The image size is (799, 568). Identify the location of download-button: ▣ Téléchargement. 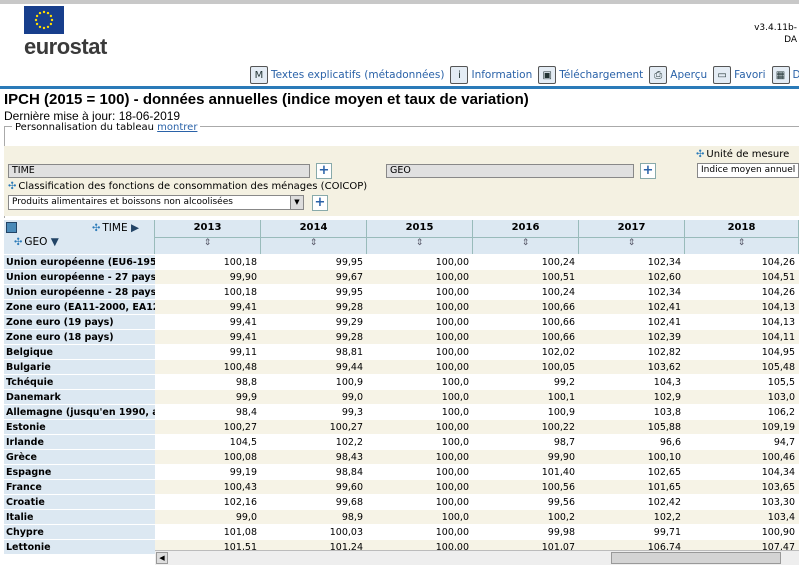
(590, 75).